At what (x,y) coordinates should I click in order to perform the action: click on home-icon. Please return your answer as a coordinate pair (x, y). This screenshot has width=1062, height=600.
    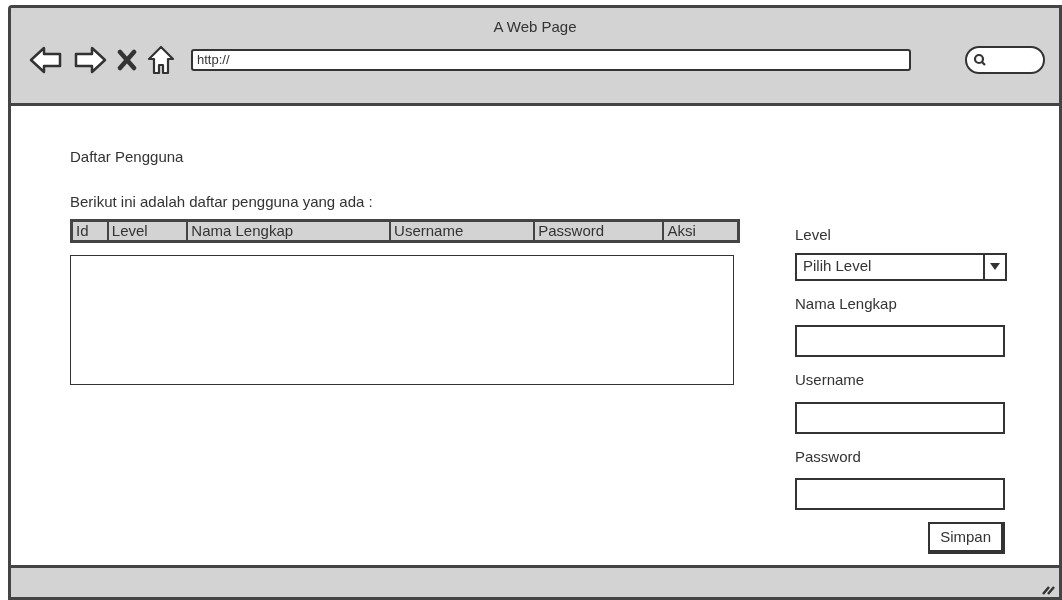
    Looking at the image, I should click on (161, 59).